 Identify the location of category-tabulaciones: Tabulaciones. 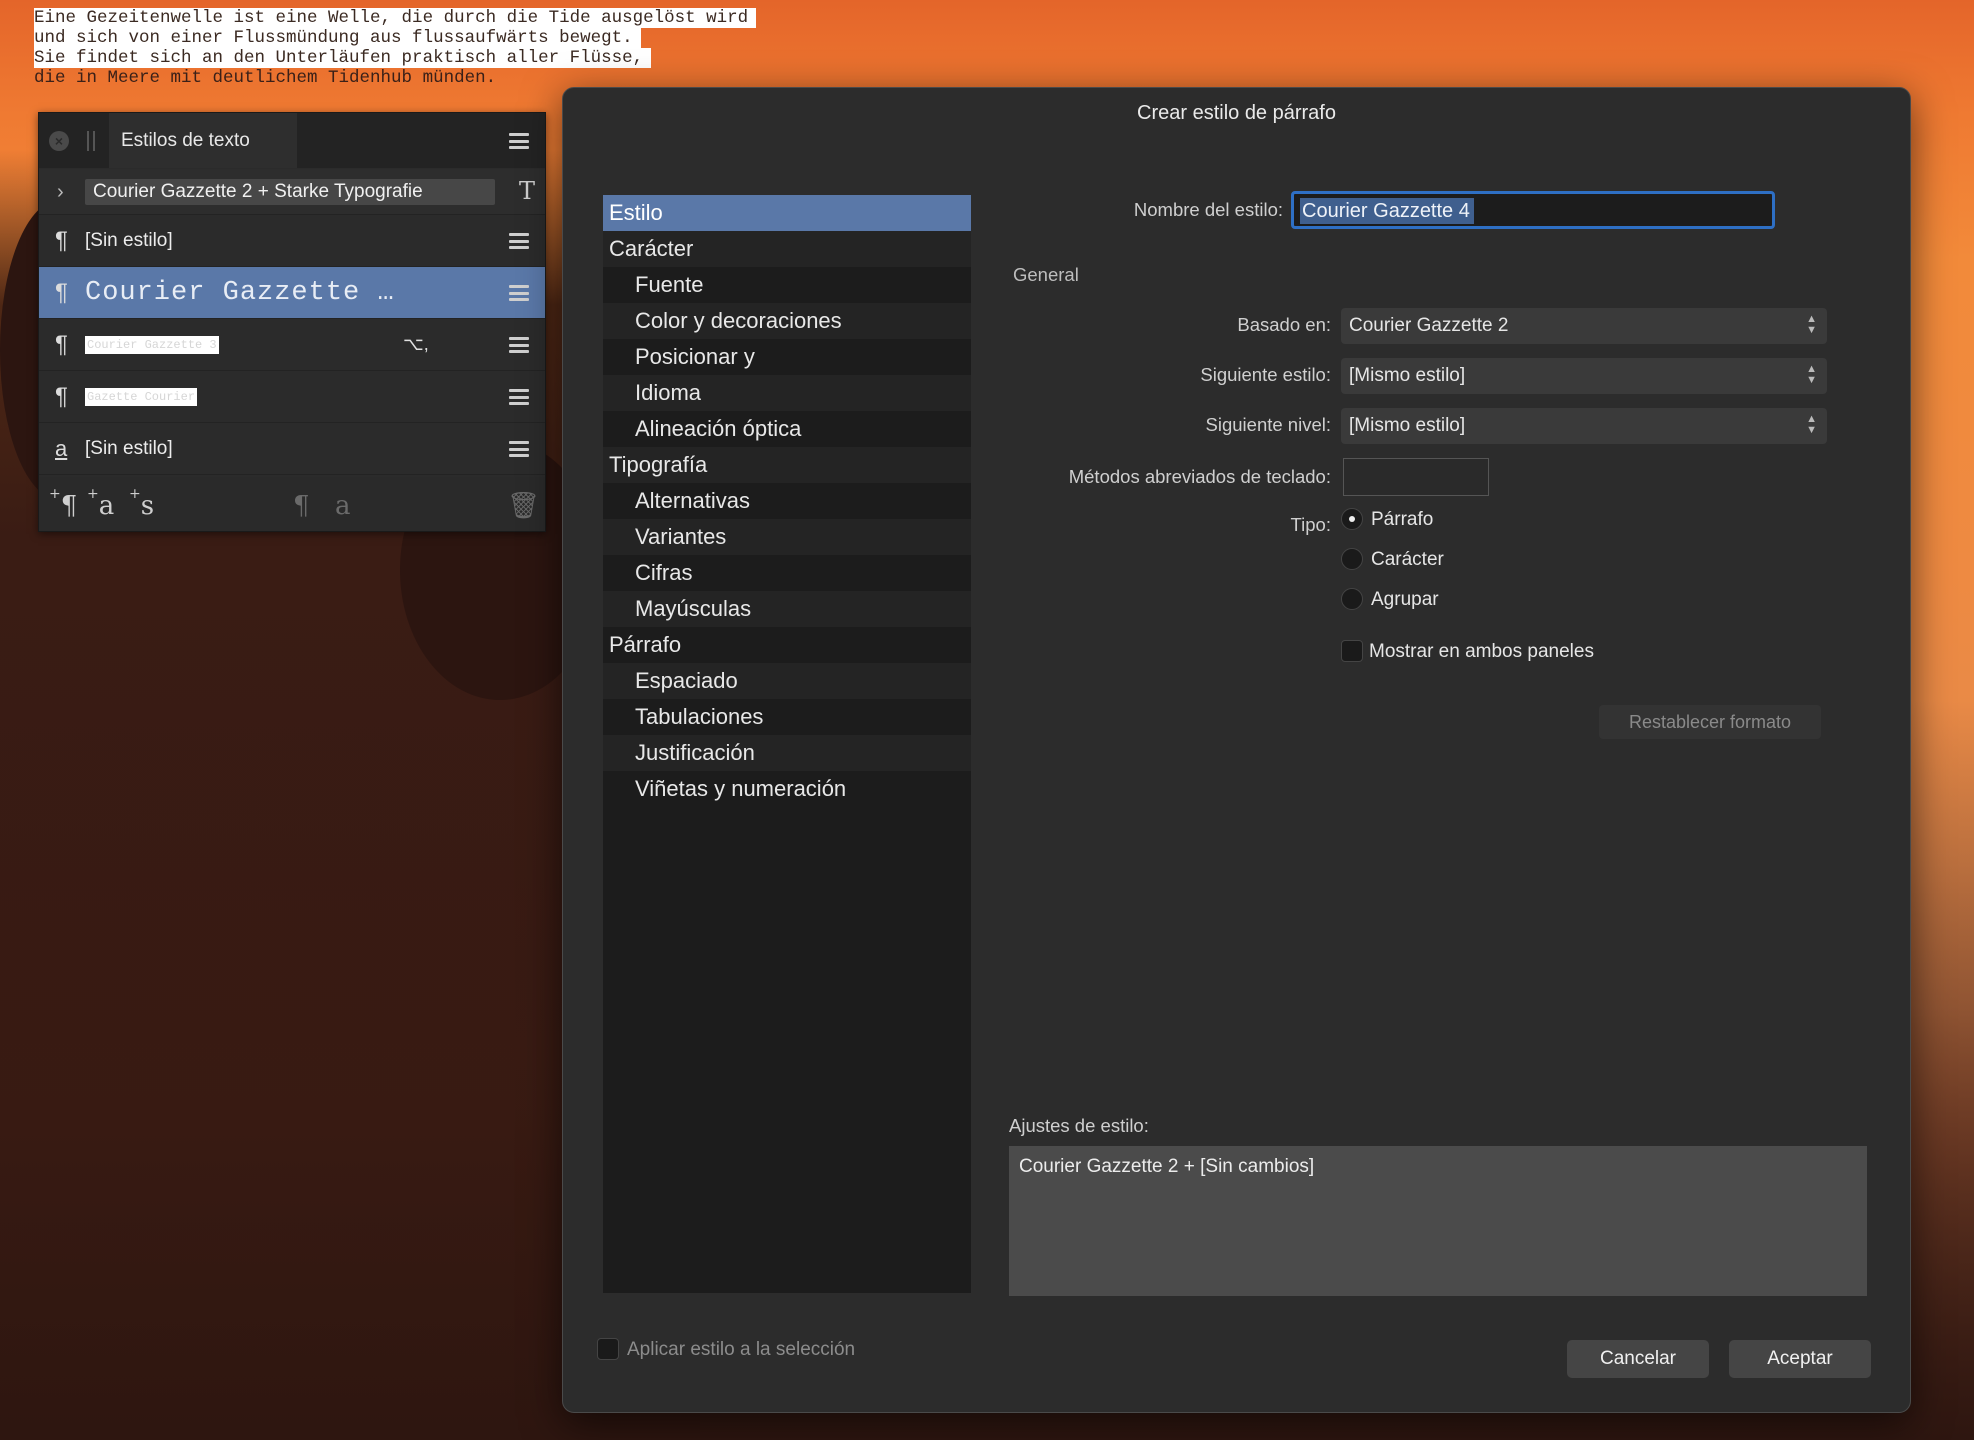
(787, 717).